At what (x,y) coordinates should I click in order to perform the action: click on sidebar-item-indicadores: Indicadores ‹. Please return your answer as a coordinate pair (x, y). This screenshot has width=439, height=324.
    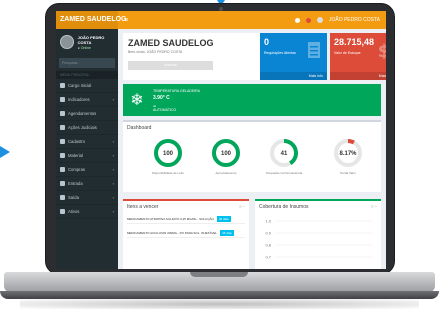
    Looking at the image, I should click on (87, 100).